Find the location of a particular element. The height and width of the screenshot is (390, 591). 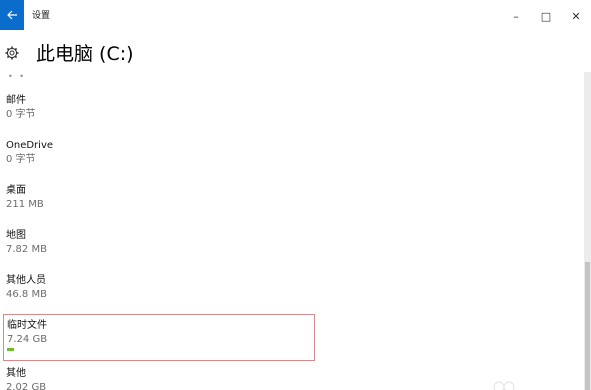

gear-icon is located at coordinates (12, 53).